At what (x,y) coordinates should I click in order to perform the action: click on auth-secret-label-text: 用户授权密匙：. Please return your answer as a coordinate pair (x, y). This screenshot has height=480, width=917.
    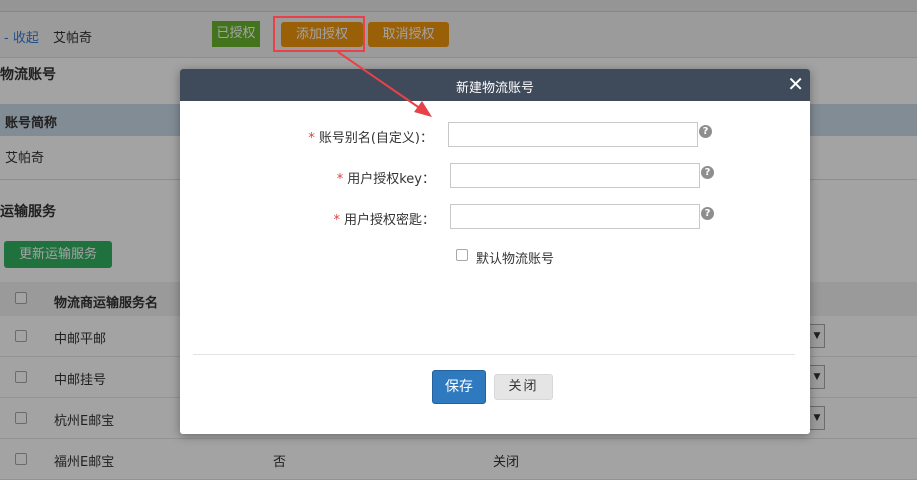
    Looking at the image, I should click on (389, 220).